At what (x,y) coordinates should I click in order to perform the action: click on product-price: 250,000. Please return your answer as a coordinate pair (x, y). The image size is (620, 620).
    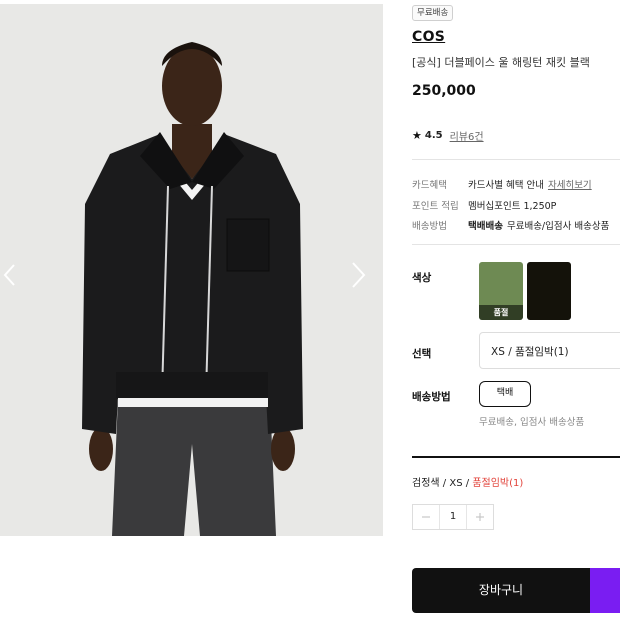
    Looking at the image, I should click on (444, 91).